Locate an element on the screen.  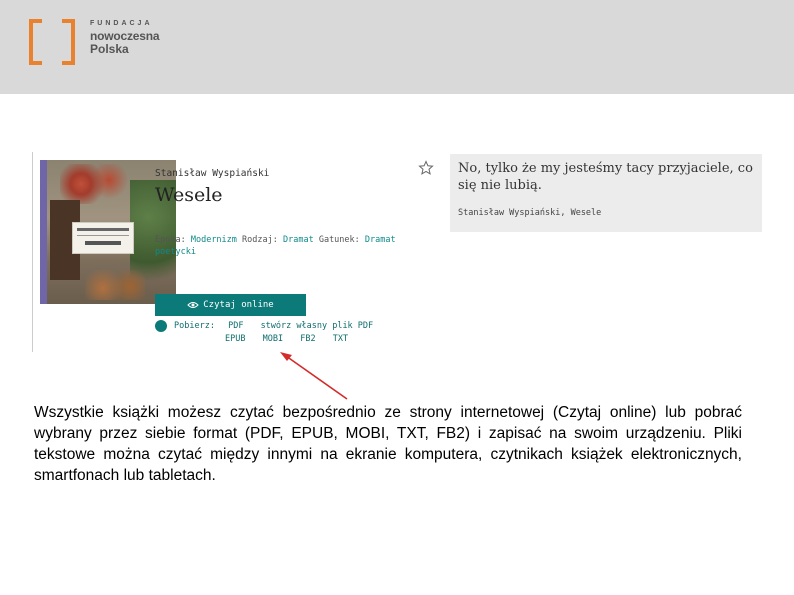
quote-source: Stanisław Wyspiański, Wesele is located at coordinates (529, 213).